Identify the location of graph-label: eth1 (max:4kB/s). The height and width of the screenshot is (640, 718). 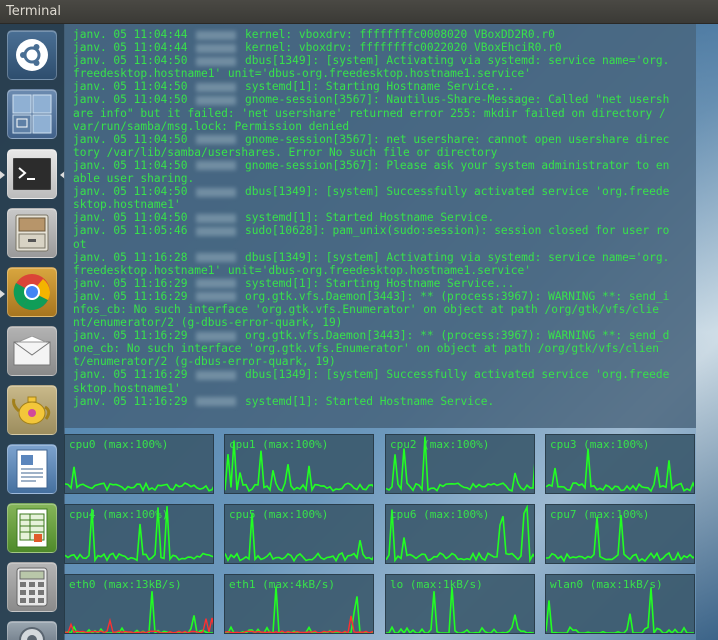
(282, 584).